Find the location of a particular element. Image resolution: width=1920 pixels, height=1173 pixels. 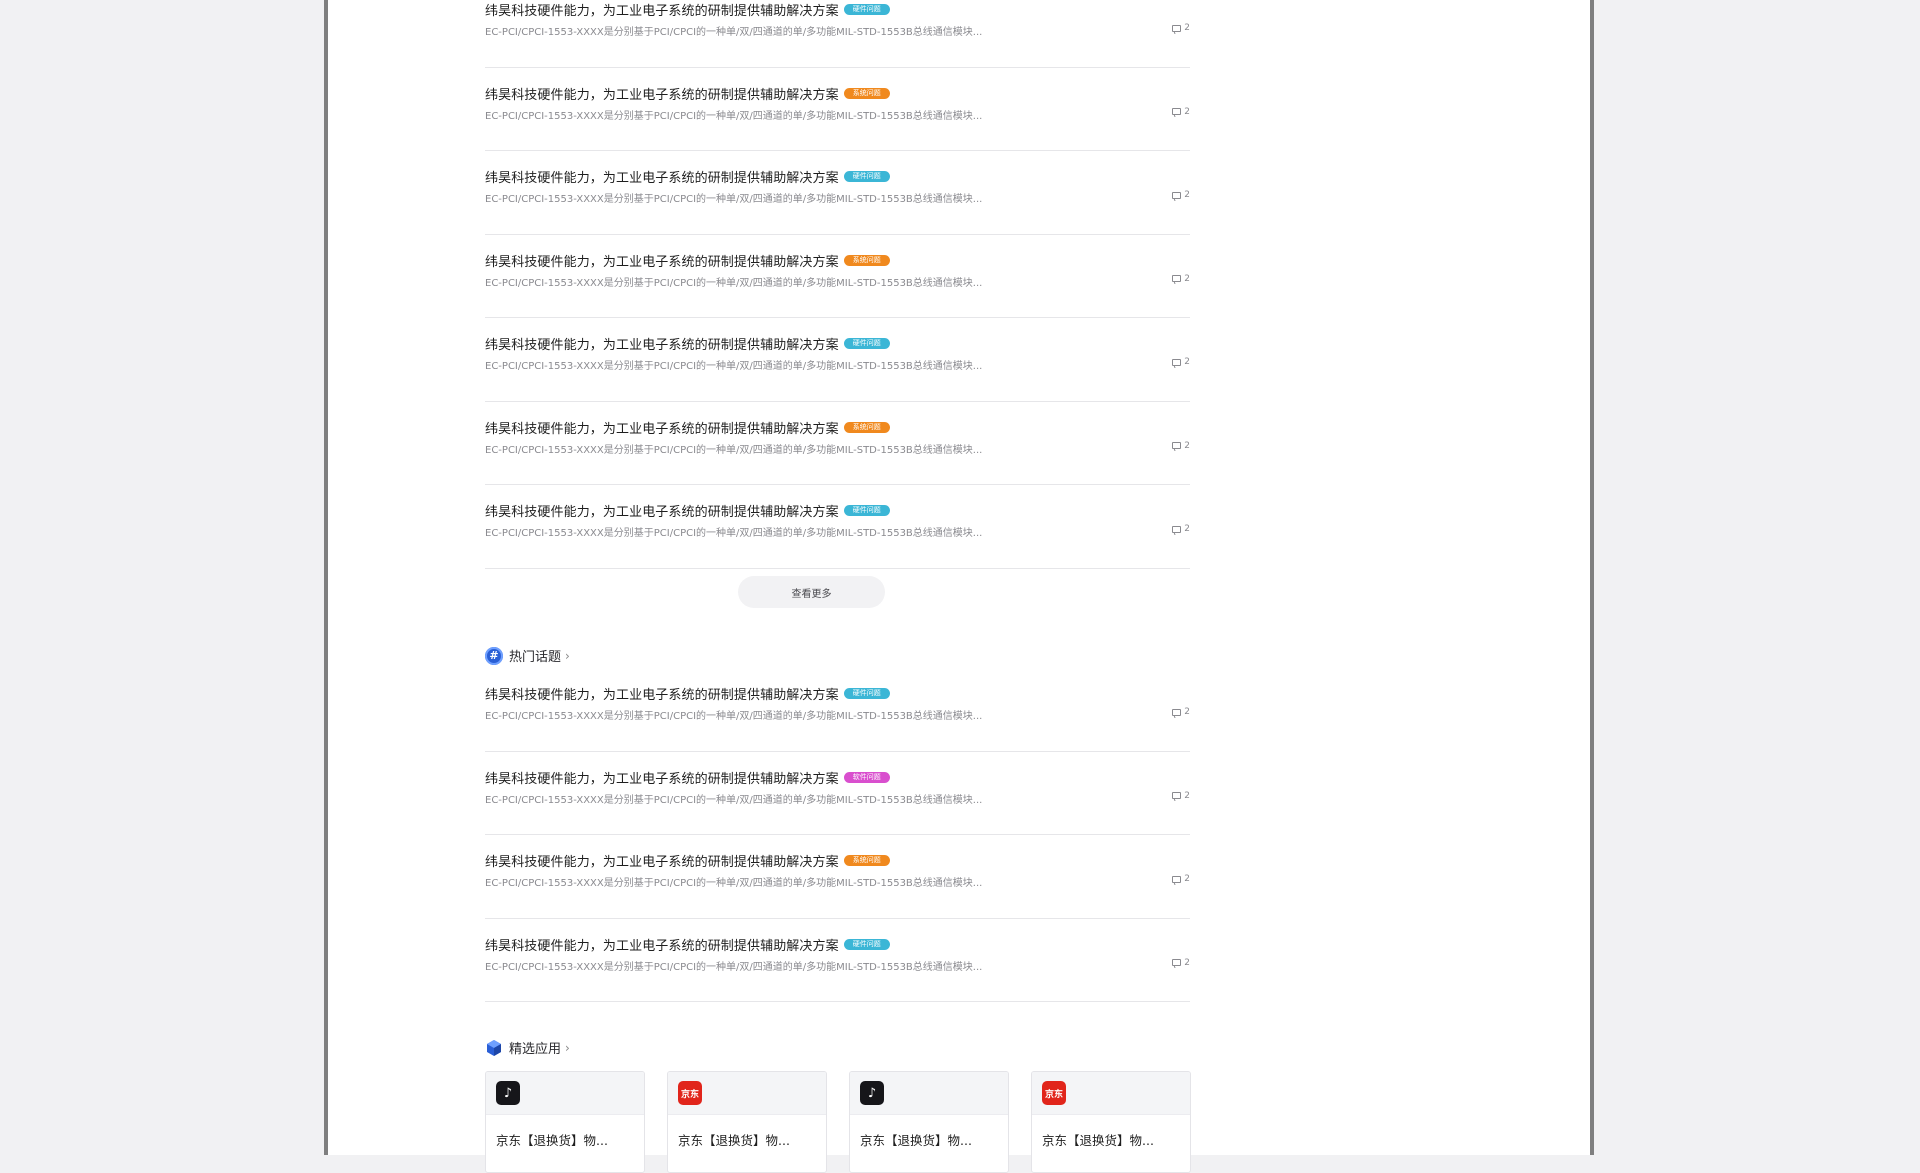

featured-apps-title: 精选应用 is located at coordinates (535, 1049).